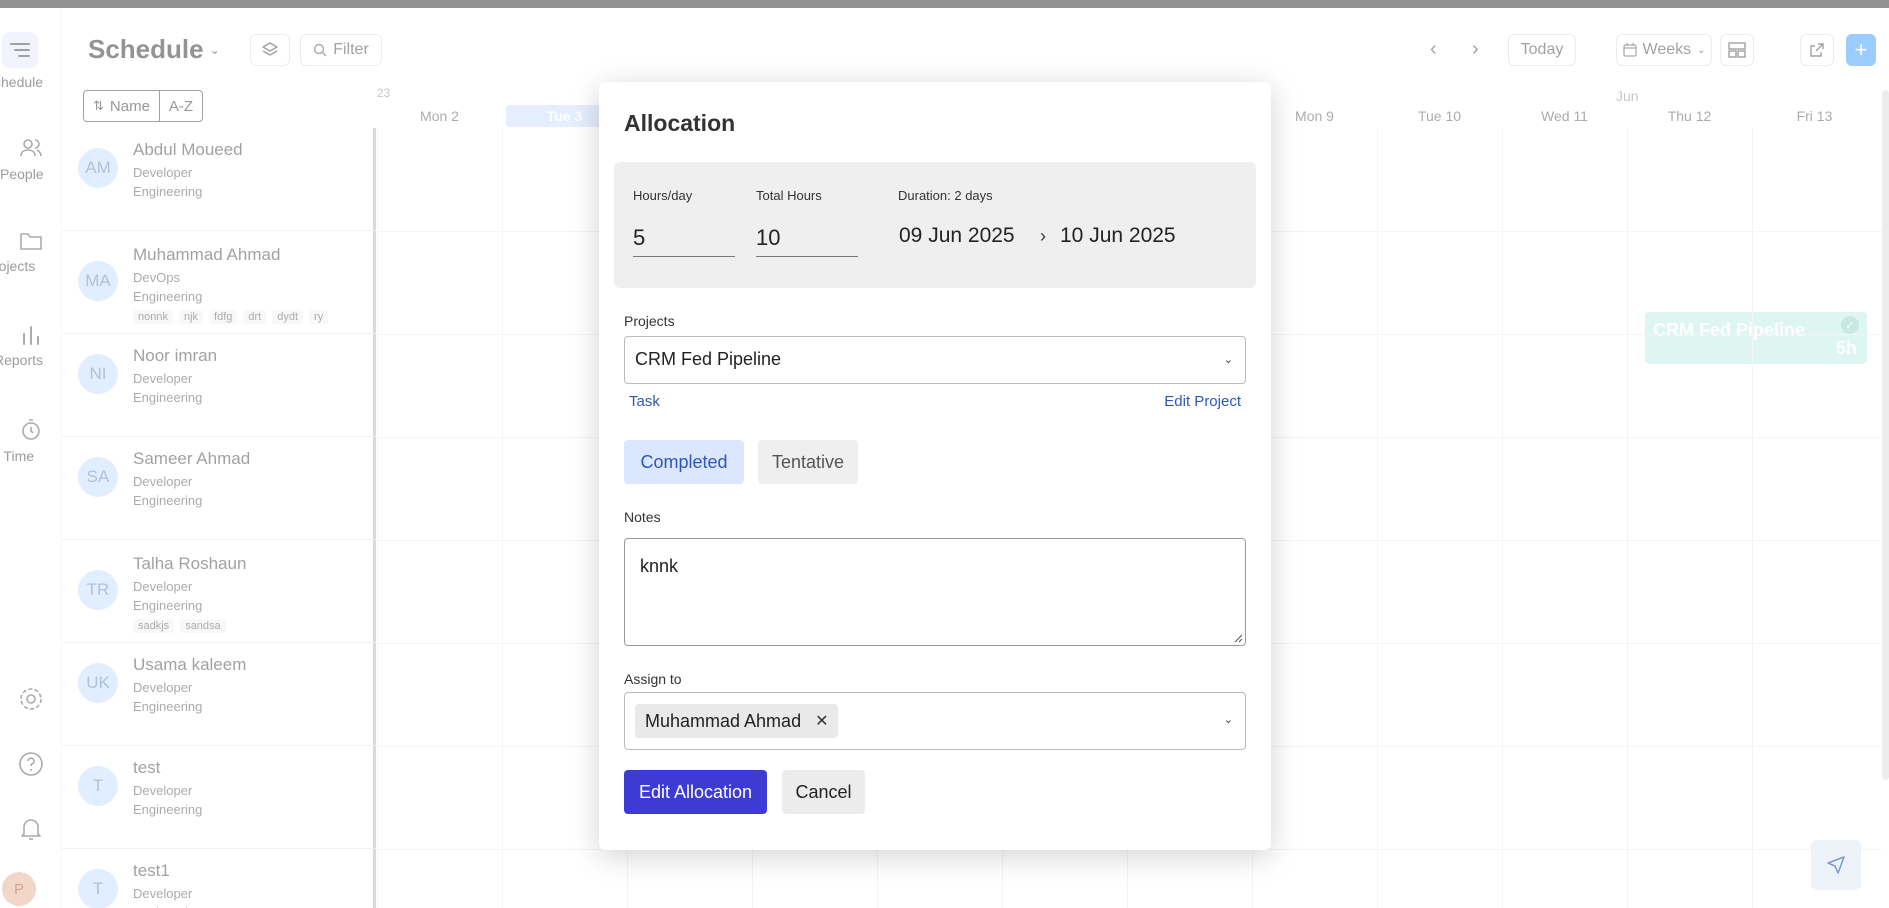  I want to click on cancel-button: Cancel, so click(823, 792).